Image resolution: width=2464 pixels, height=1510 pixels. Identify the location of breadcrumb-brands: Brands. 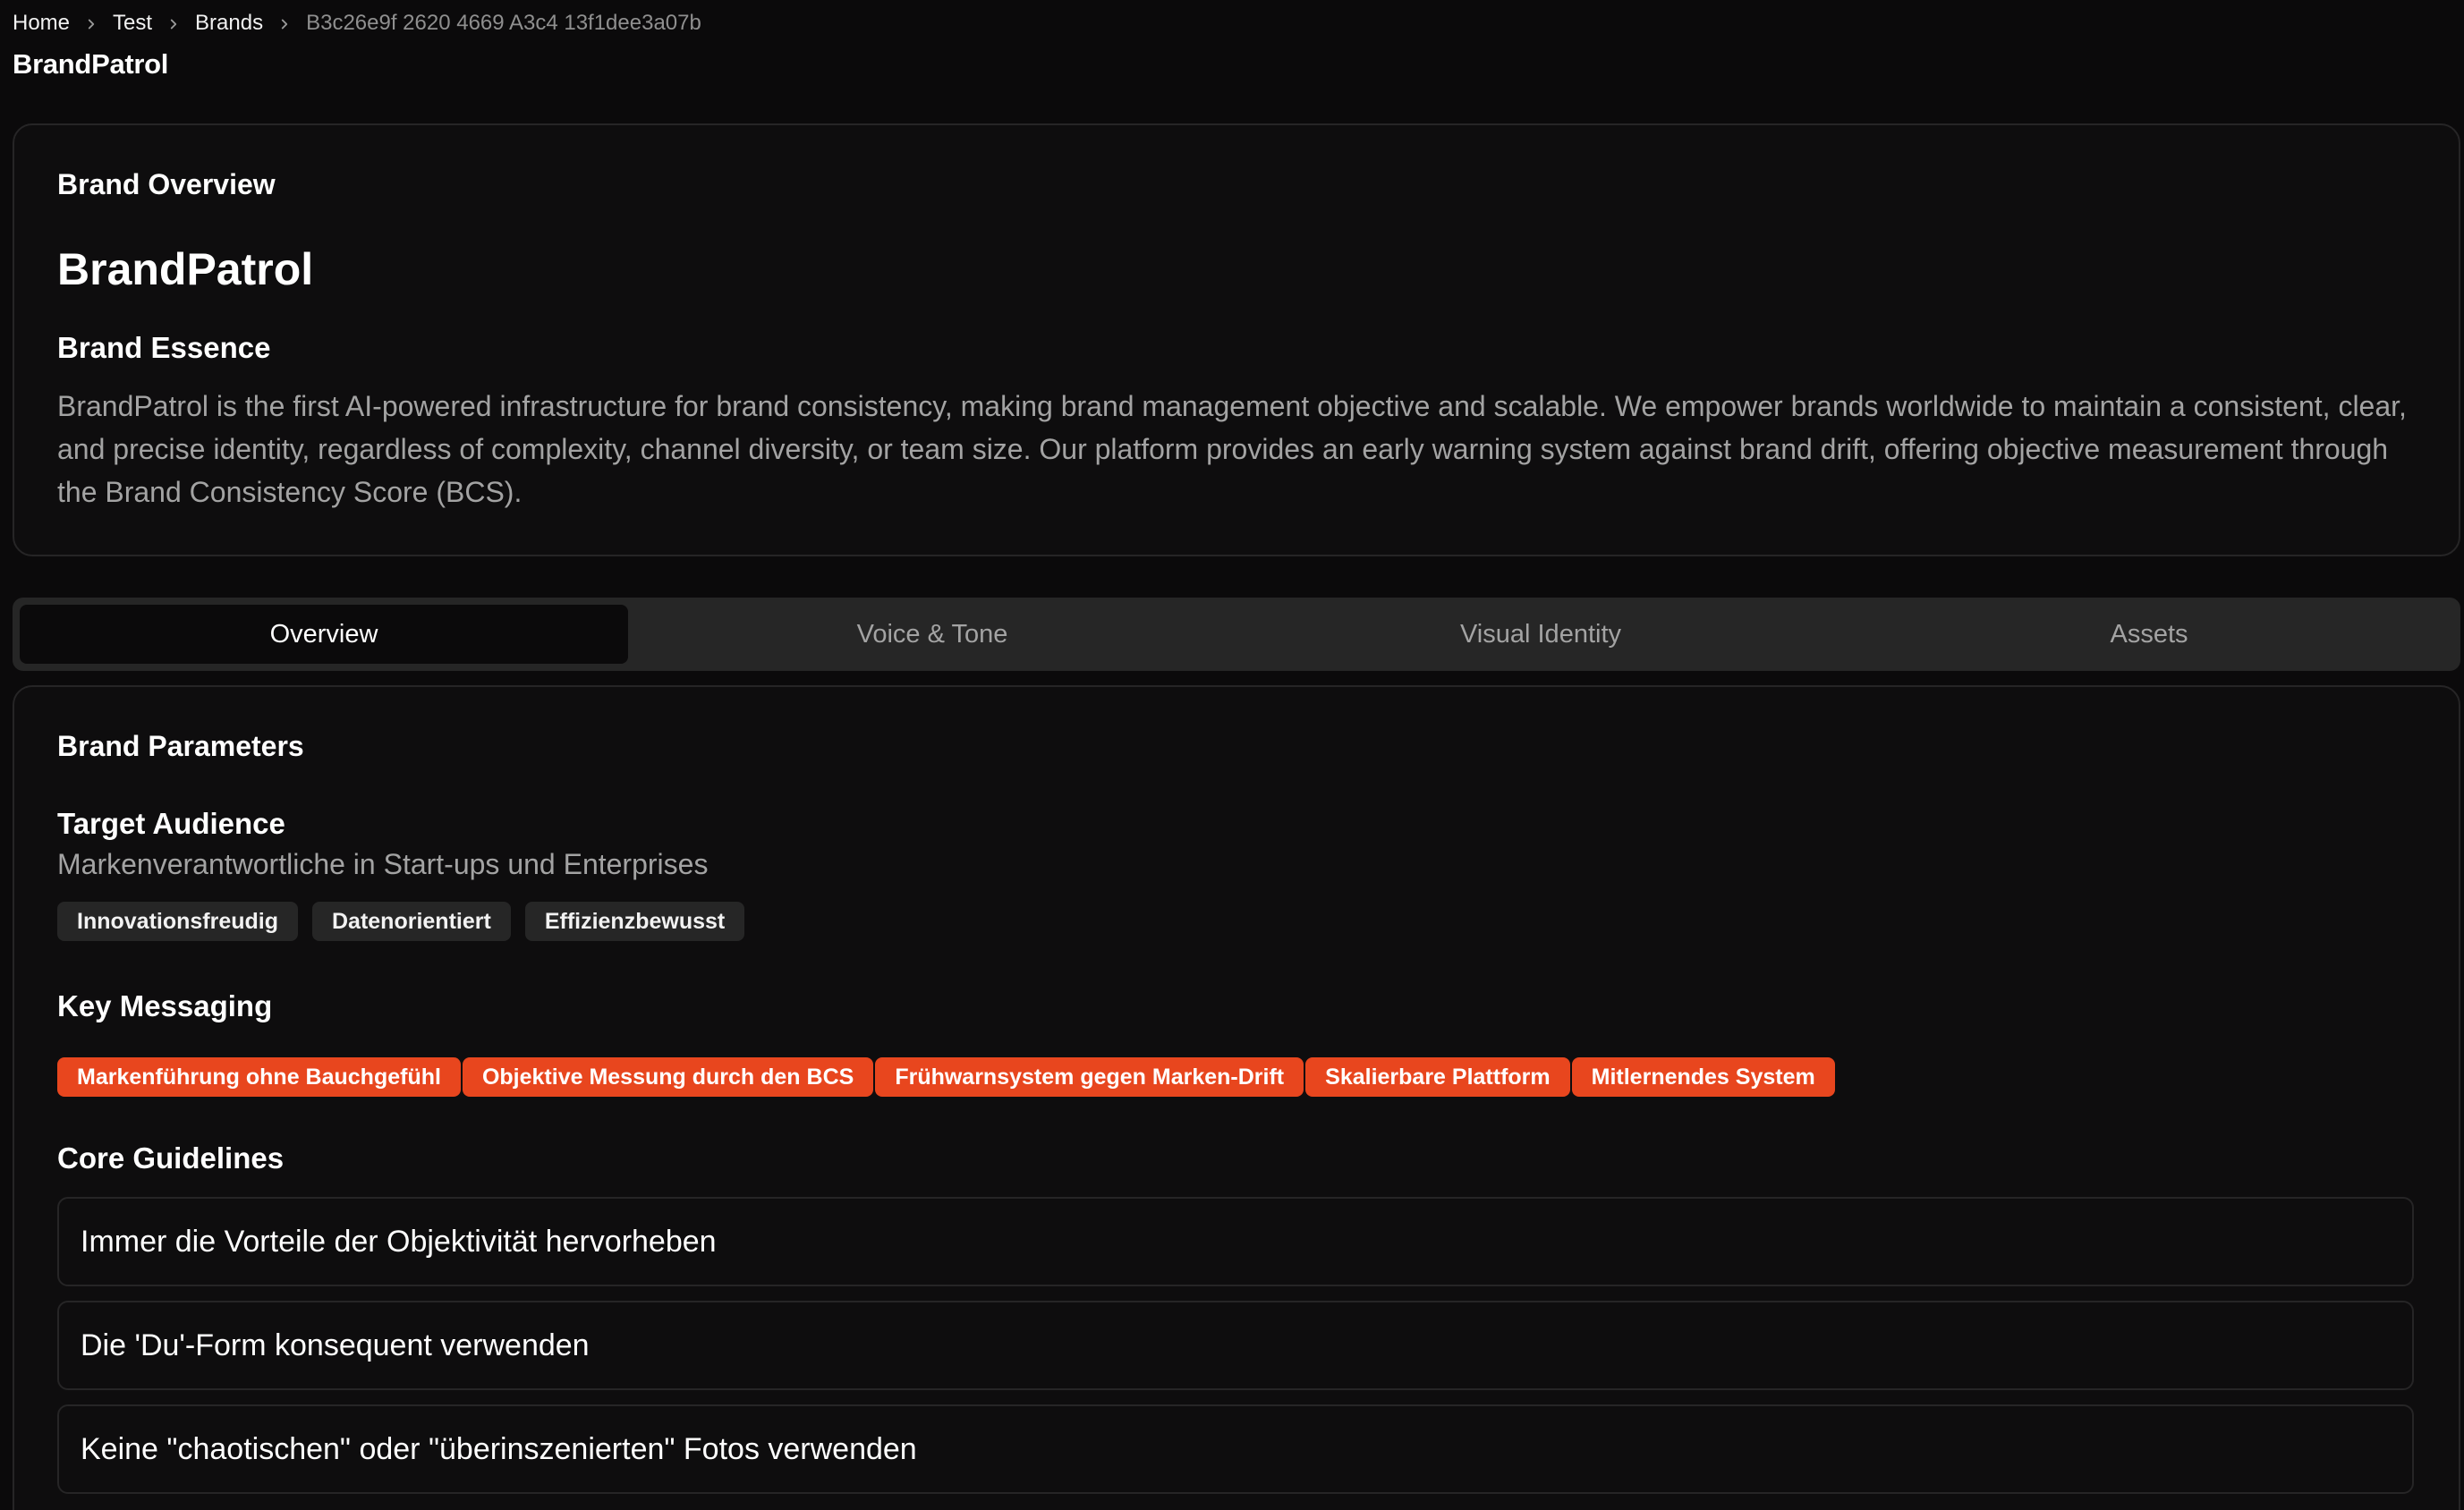
(229, 23).